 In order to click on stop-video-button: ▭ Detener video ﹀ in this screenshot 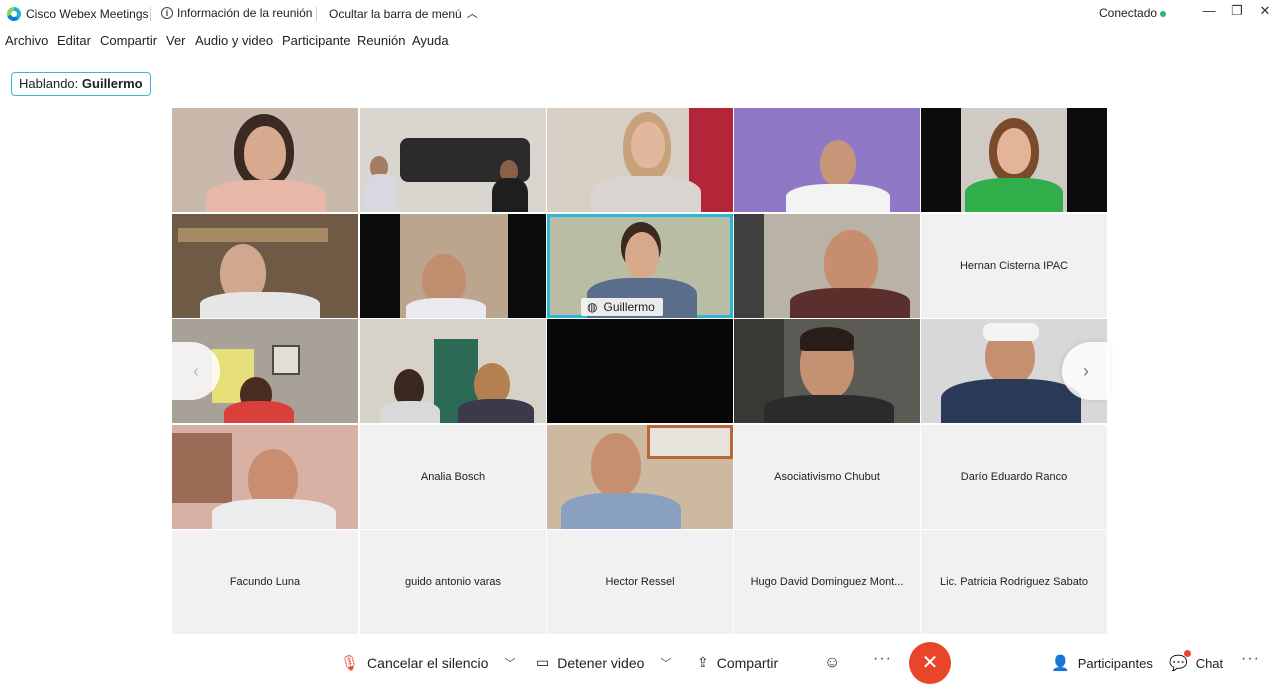, I will do `click(603, 662)`.